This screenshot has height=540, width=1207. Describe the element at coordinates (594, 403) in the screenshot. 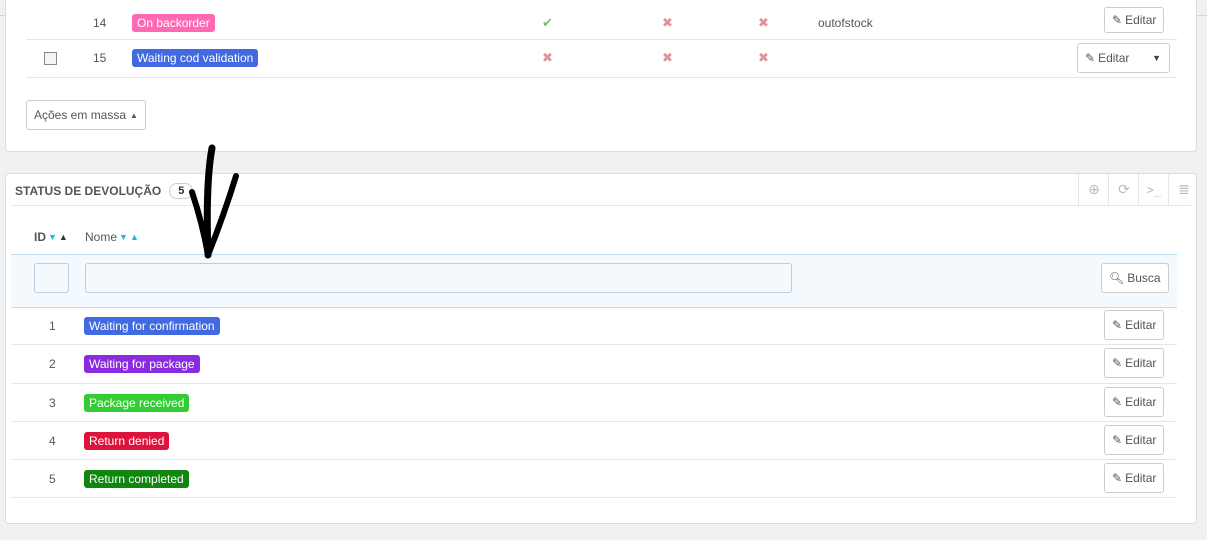

I see `table-row: 3 Package received ✎ Editar` at that location.